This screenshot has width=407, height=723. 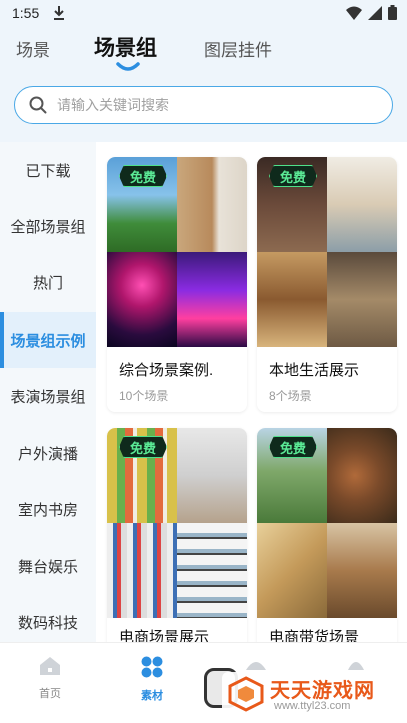 I want to click on sidebar-item-performance: 表演场景组, so click(x=48, y=396).